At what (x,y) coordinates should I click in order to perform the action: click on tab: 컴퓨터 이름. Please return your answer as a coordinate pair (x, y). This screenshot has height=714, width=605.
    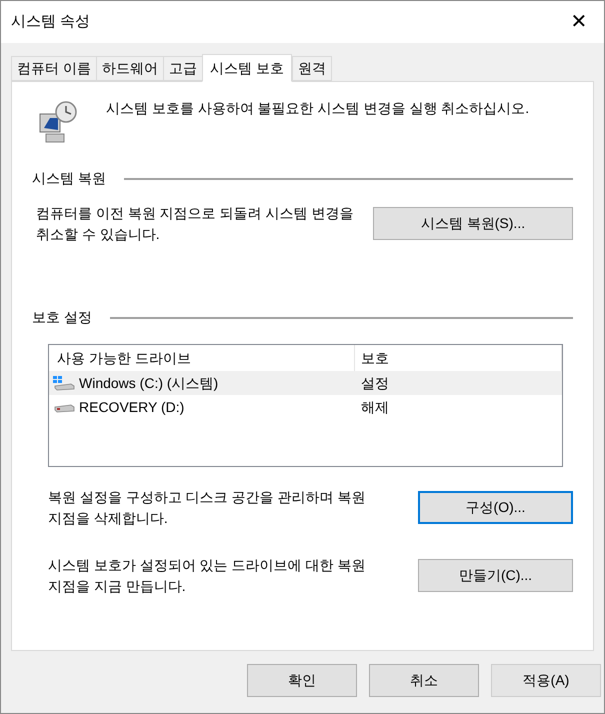
    Looking at the image, I should click on (54, 68).